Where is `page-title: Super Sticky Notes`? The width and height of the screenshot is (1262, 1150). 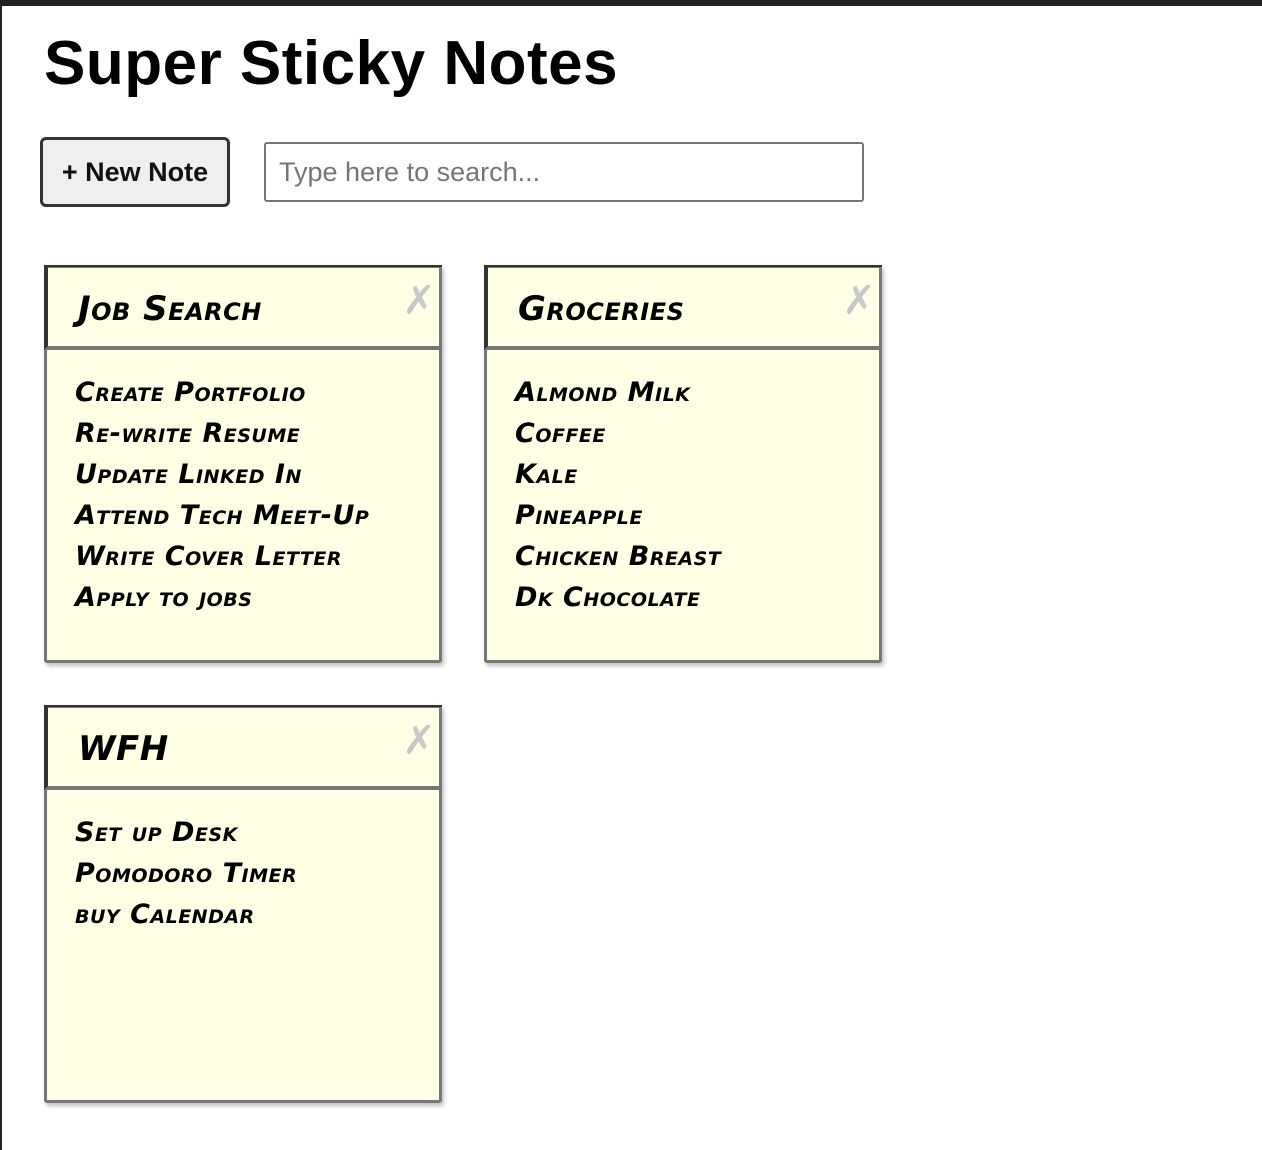 page-title: Super Sticky Notes is located at coordinates (331, 63).